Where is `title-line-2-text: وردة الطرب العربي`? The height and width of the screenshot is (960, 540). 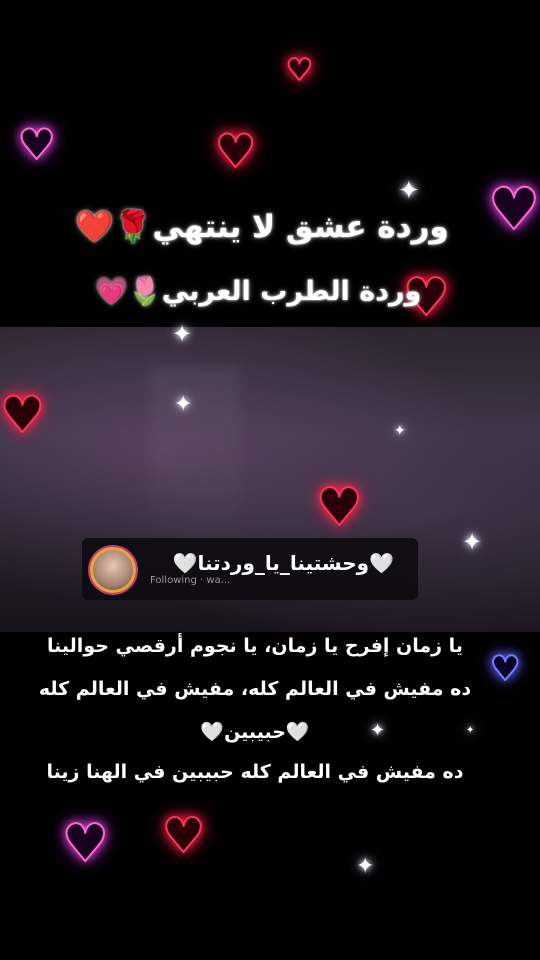 title-line-2-text: وردة الطرب العربي is located at coordinates (291, 291).